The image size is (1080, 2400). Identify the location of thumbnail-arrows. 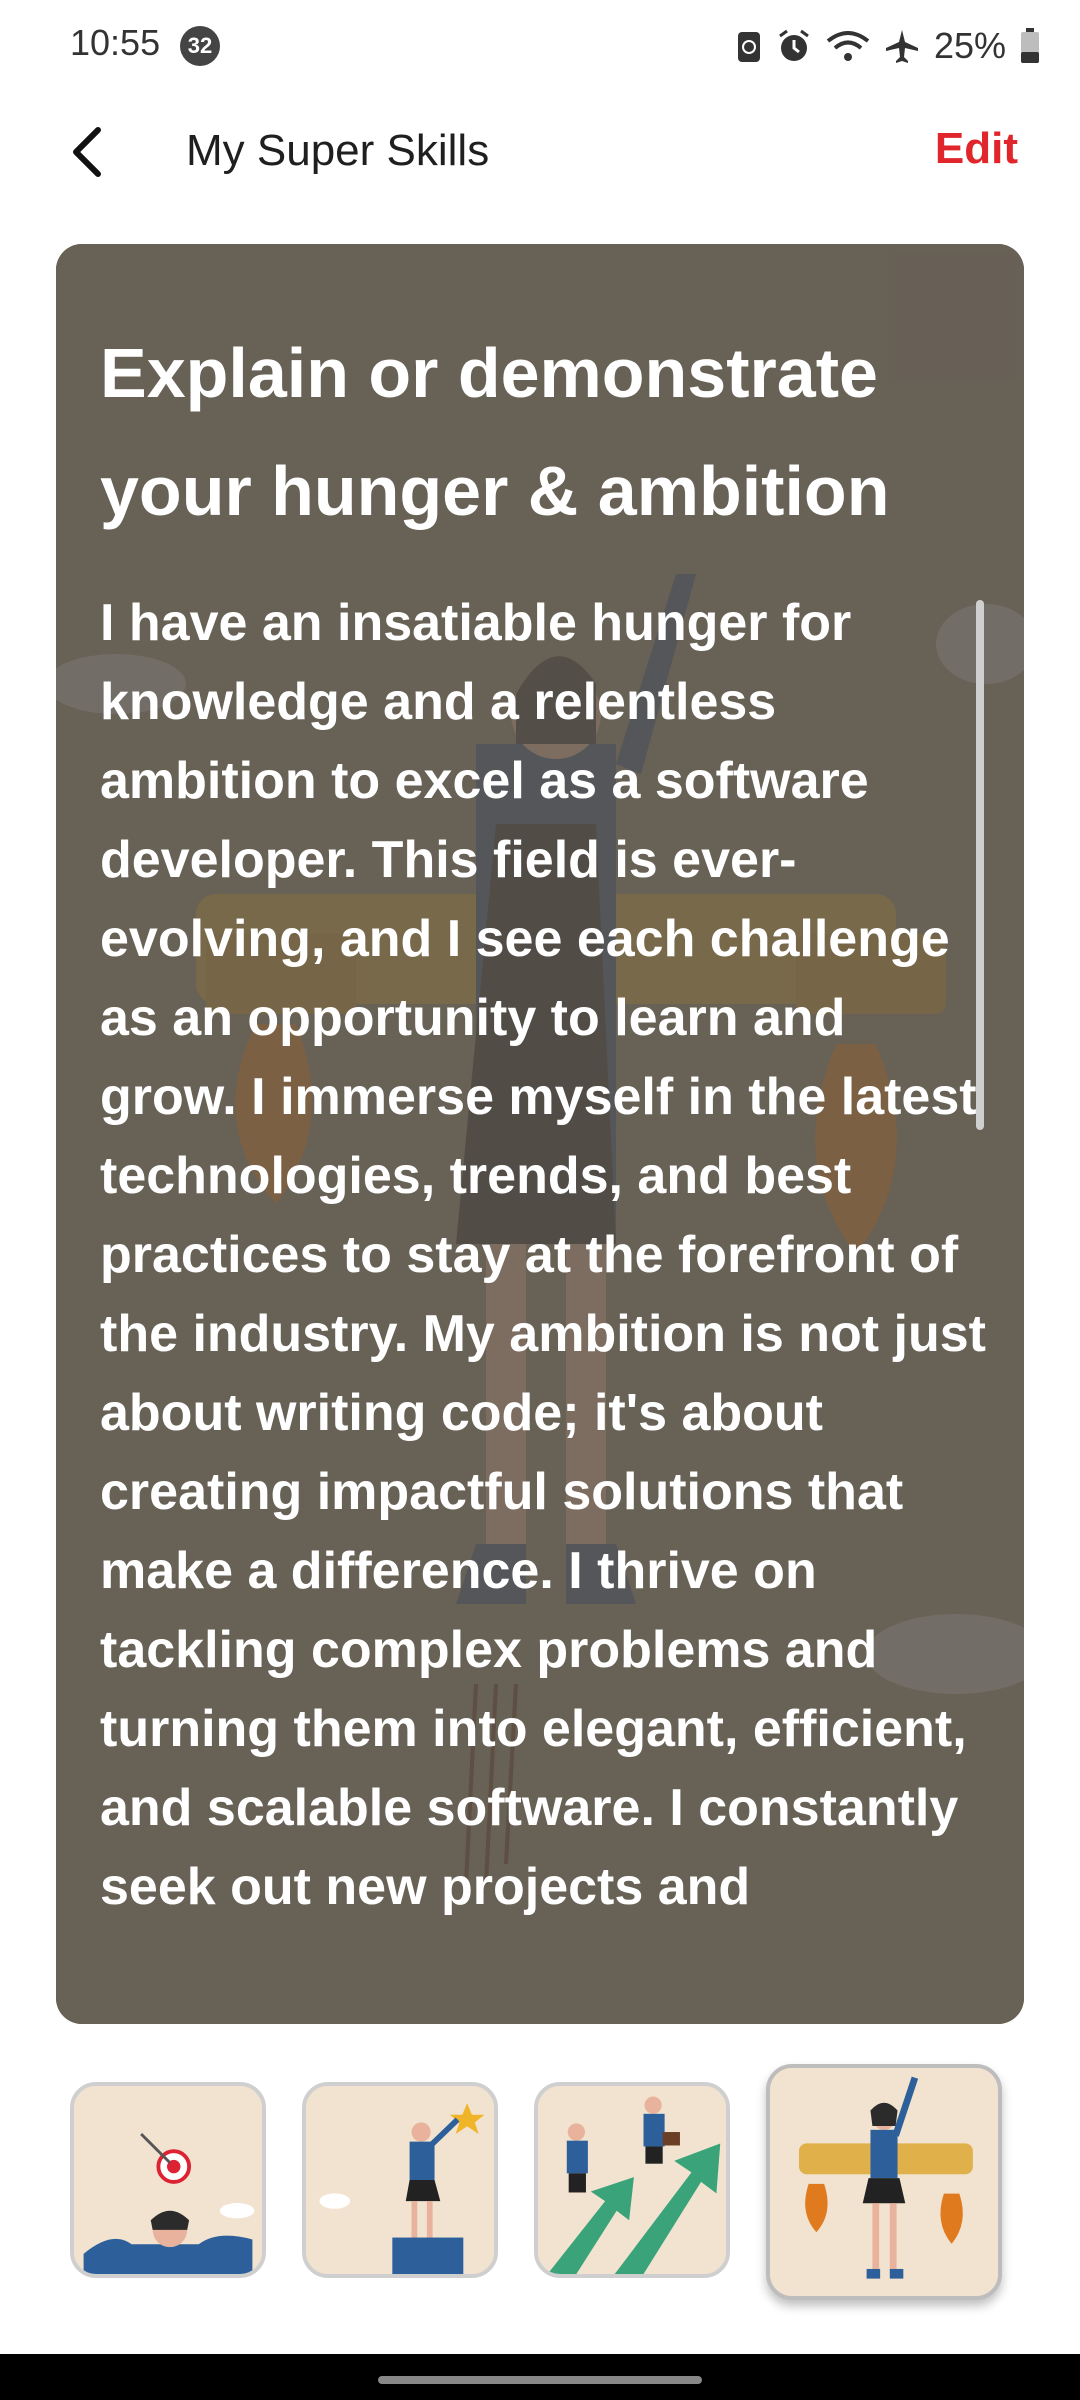
(632, 2180).